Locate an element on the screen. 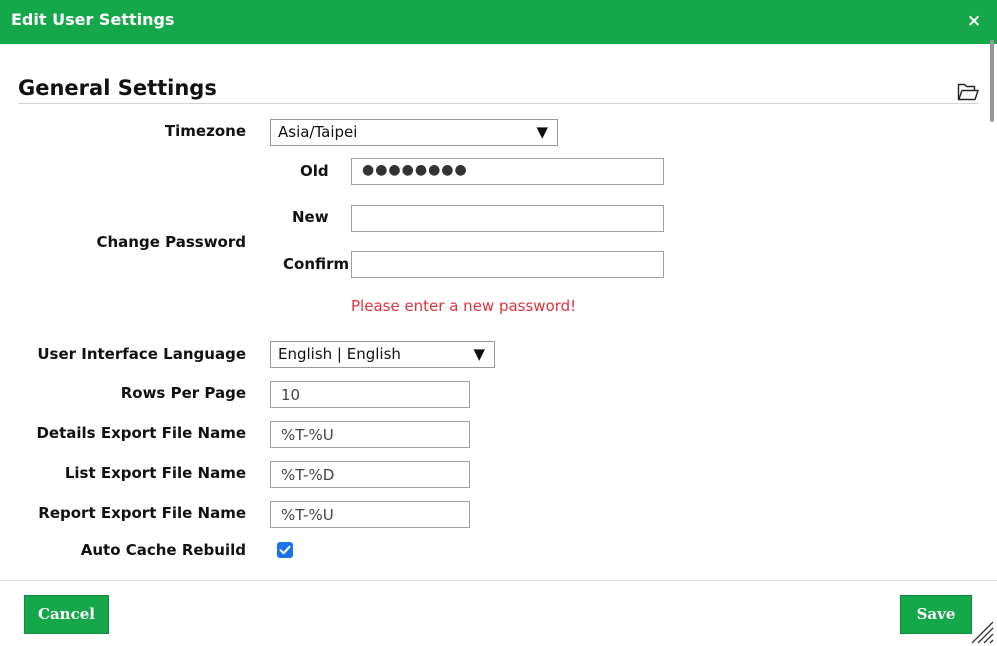 The width and height of the screenshot is (997, 646). footer-divider is located at coordinates (498, 580).